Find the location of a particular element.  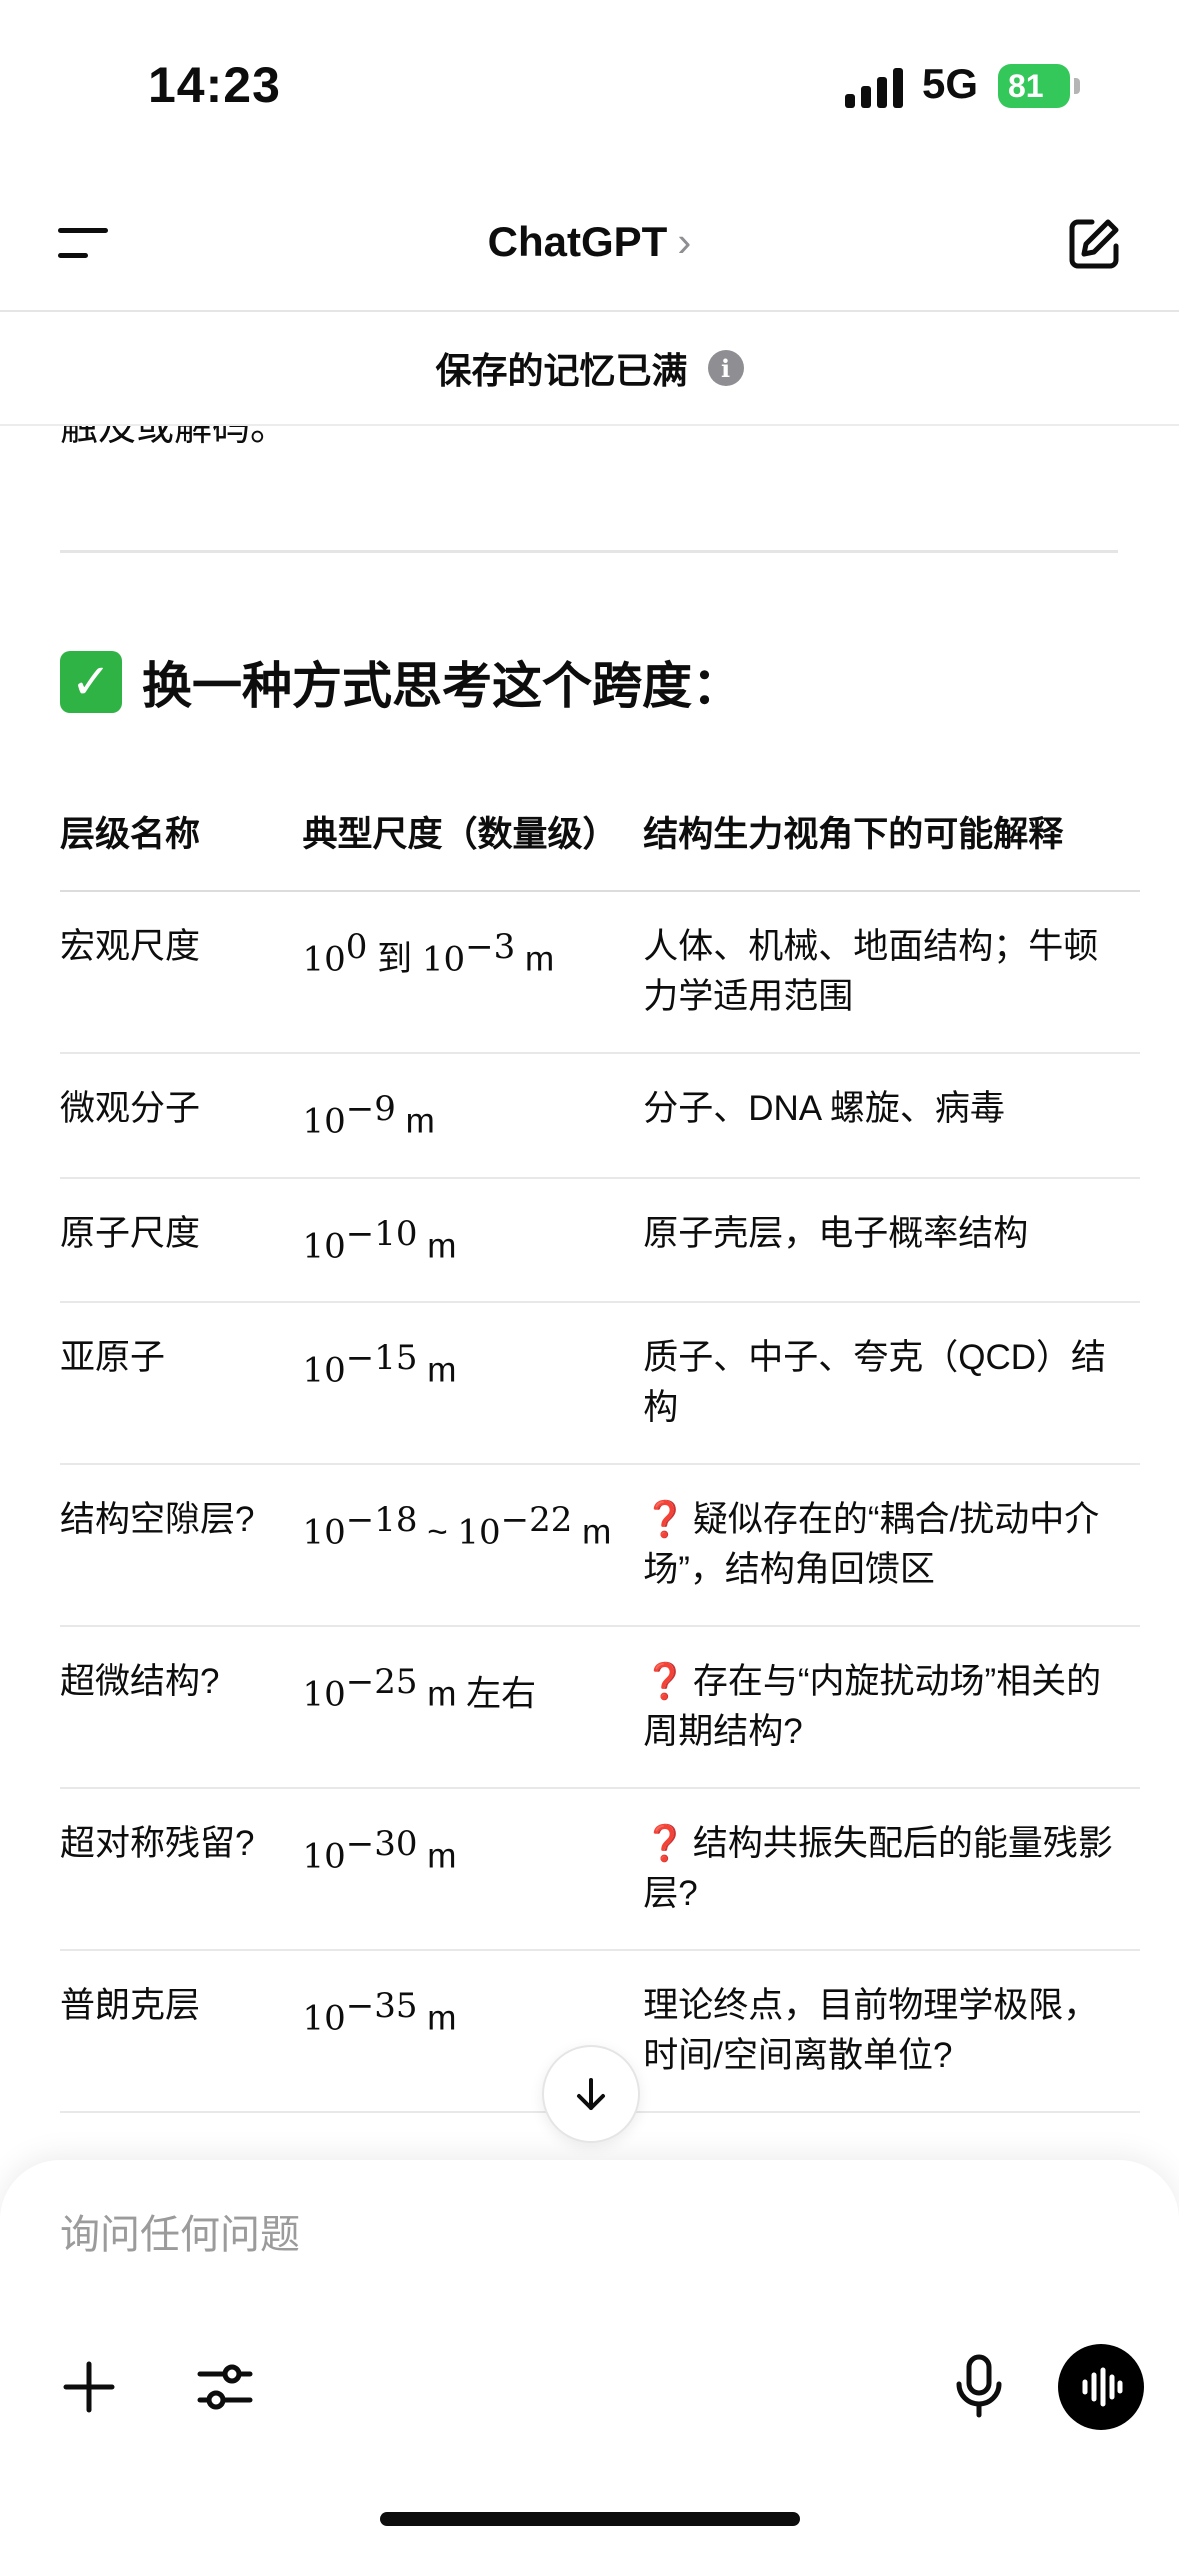

explanation-cell: ❓ 存在与“内旋扰动场”相关的周期结构? is located at coordinates (891, 1708).